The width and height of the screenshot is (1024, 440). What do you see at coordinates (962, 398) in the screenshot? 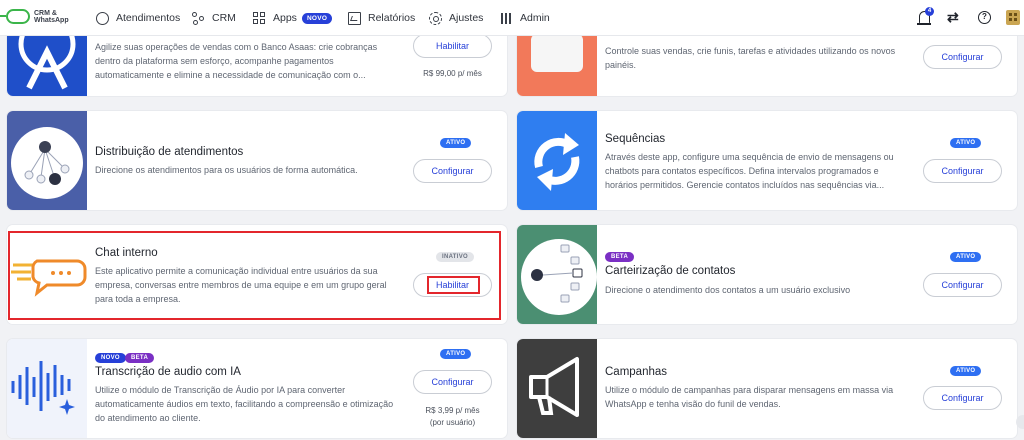
I see `campanhas-configure-button: Configurar` at bounding box center [962, 398].